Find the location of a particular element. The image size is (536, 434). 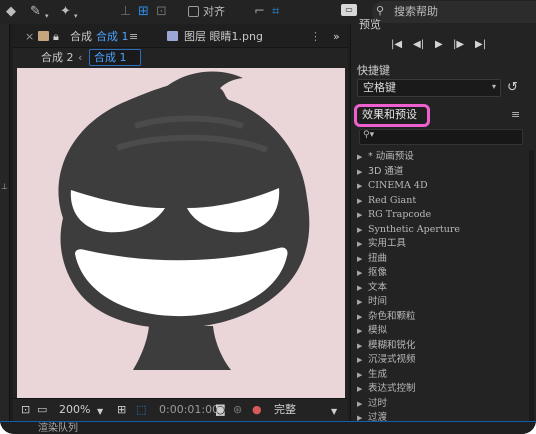

view-axis-icon: ⊡ is located at coordinates (161, 12).